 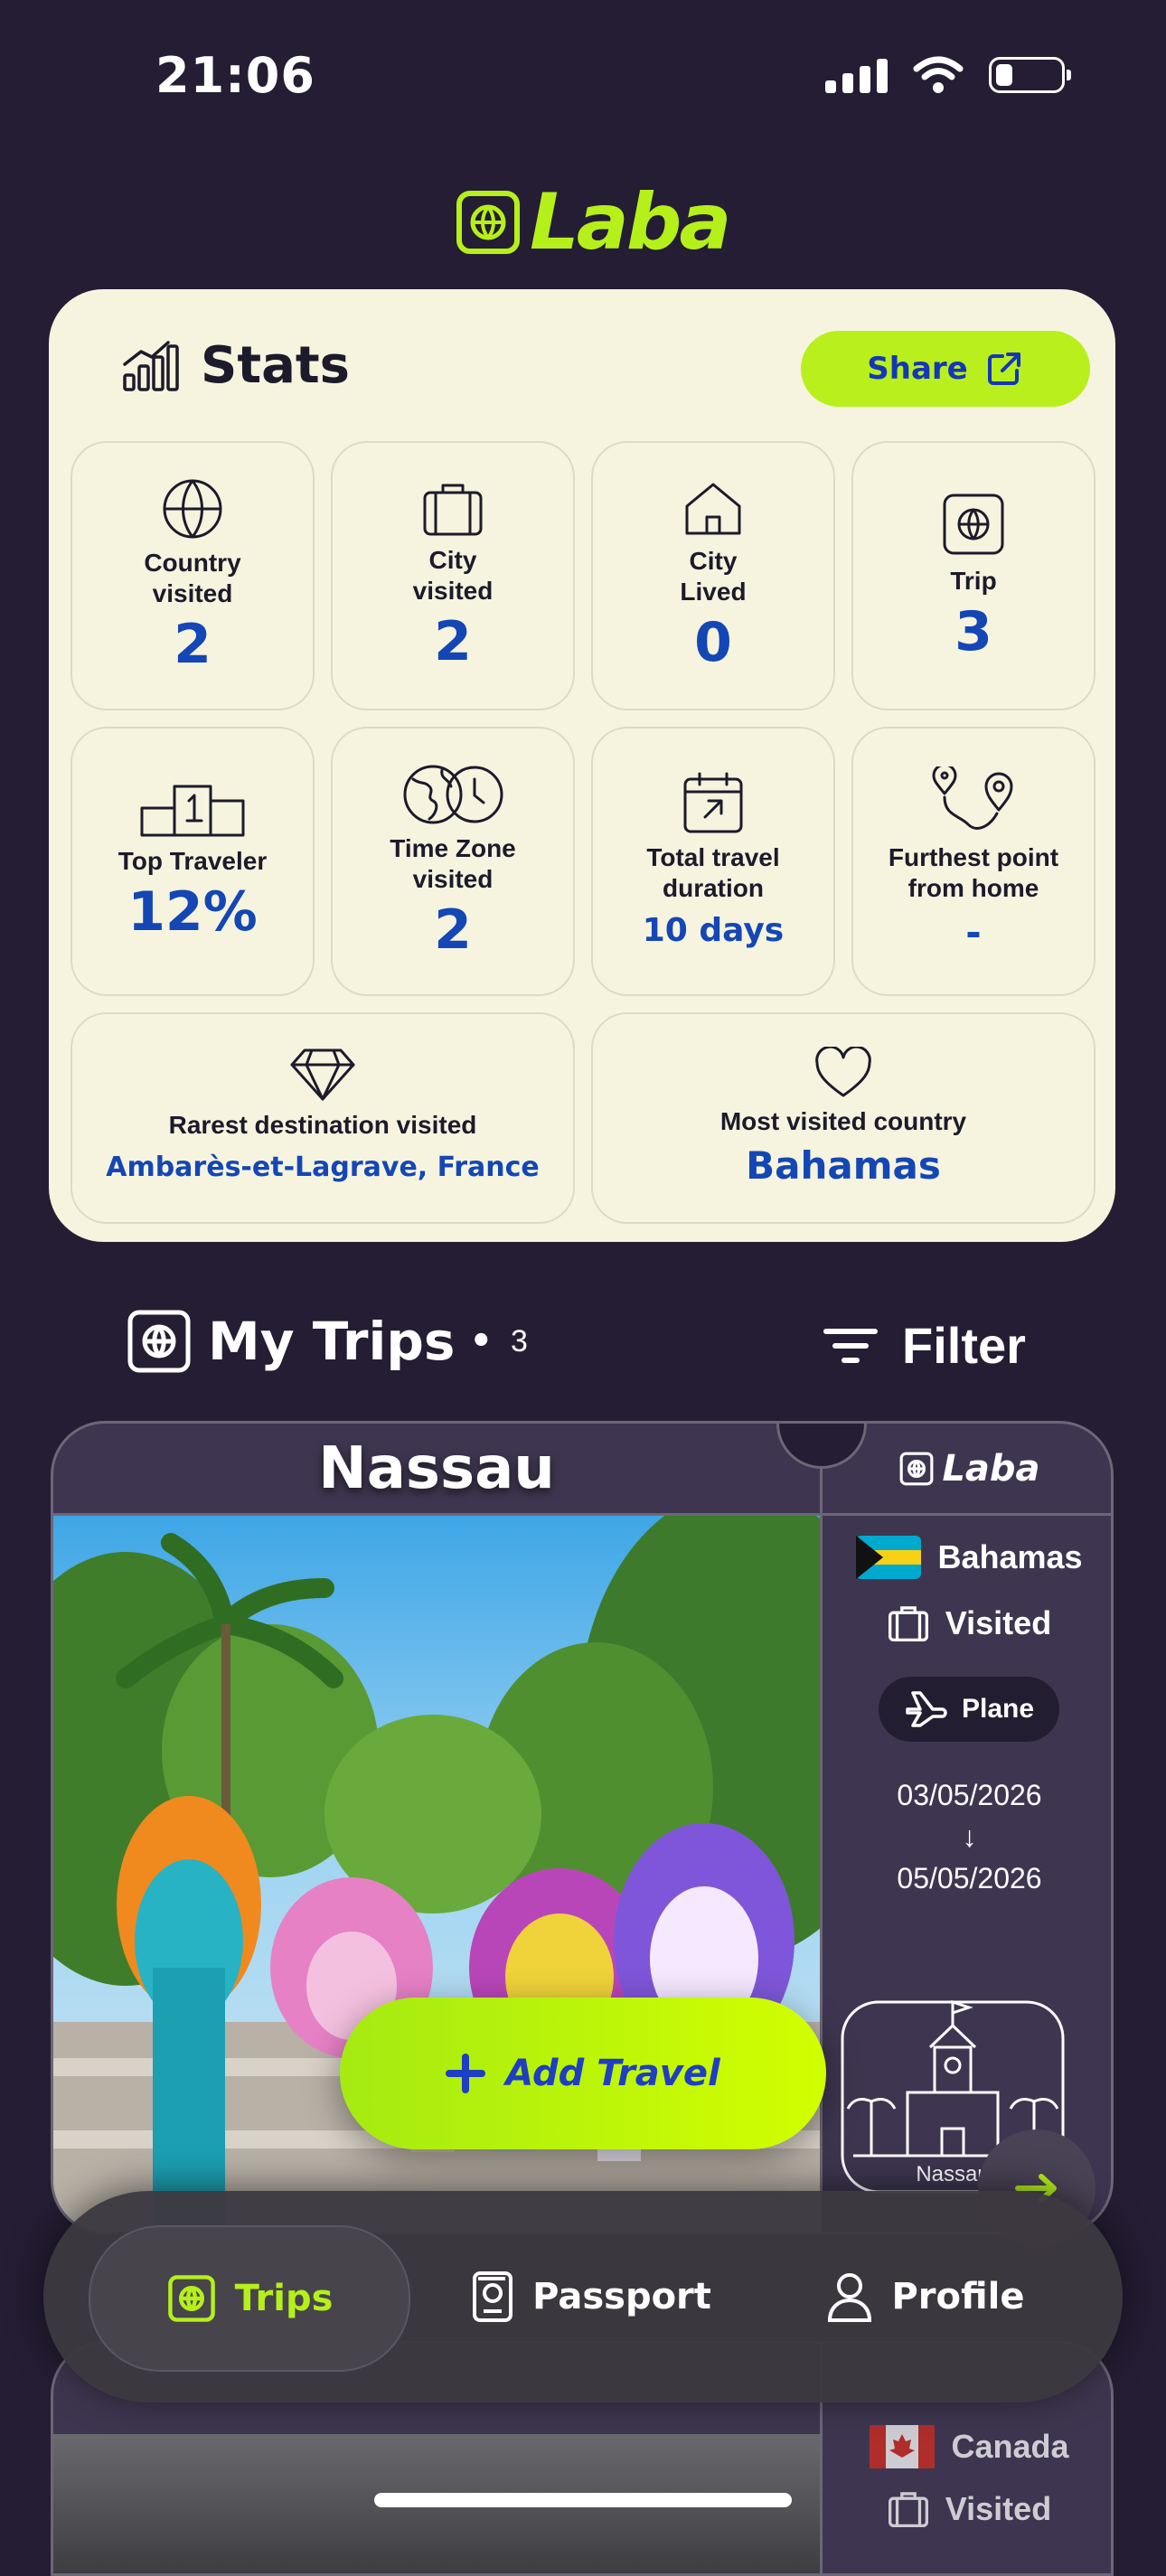 I want to click on nav-trips: Trips, so click(x=250, y=2298).